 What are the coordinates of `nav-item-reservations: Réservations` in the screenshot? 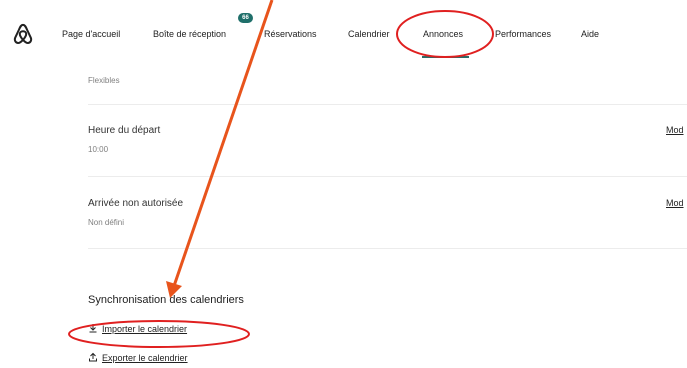 It's located at (290, 34).